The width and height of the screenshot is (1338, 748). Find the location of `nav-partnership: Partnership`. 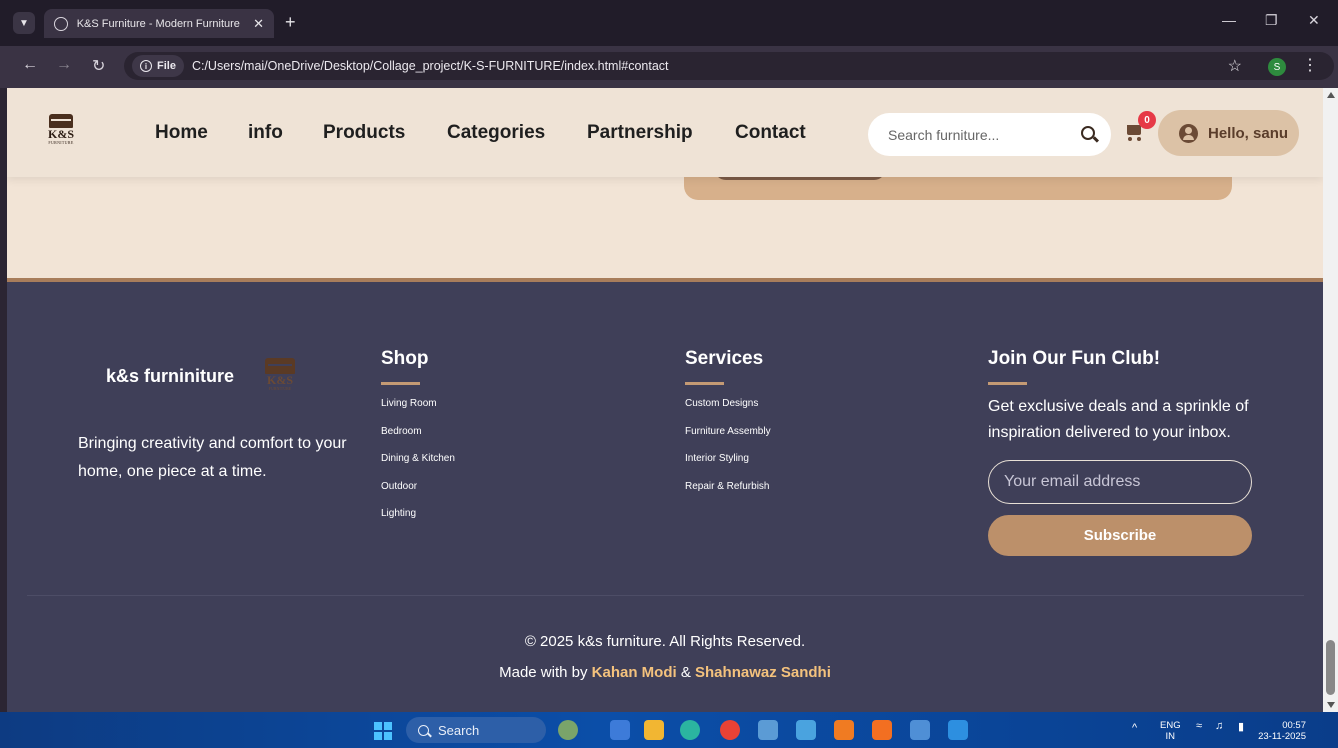

nav-partnership: Partnership is located at coordinates (640, 133).